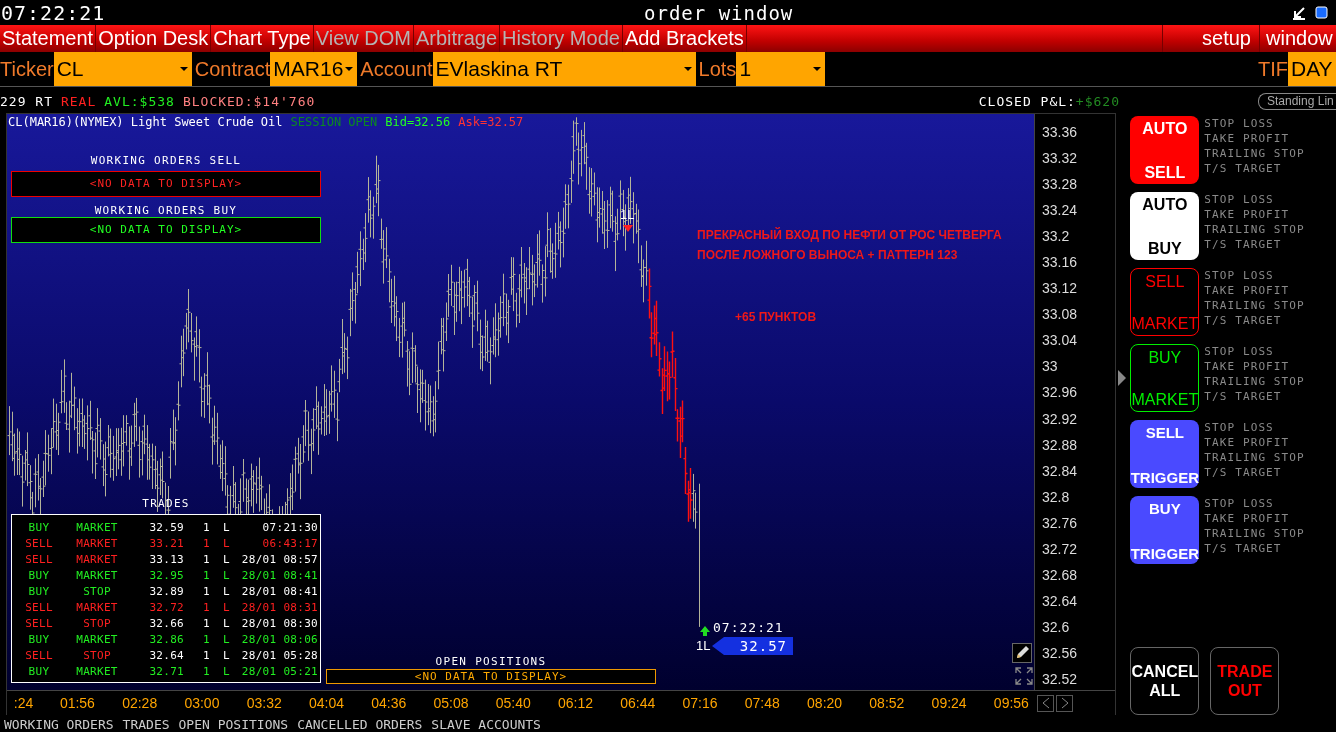  I want to click on table-cell-text: STOP, so click(97, 655).